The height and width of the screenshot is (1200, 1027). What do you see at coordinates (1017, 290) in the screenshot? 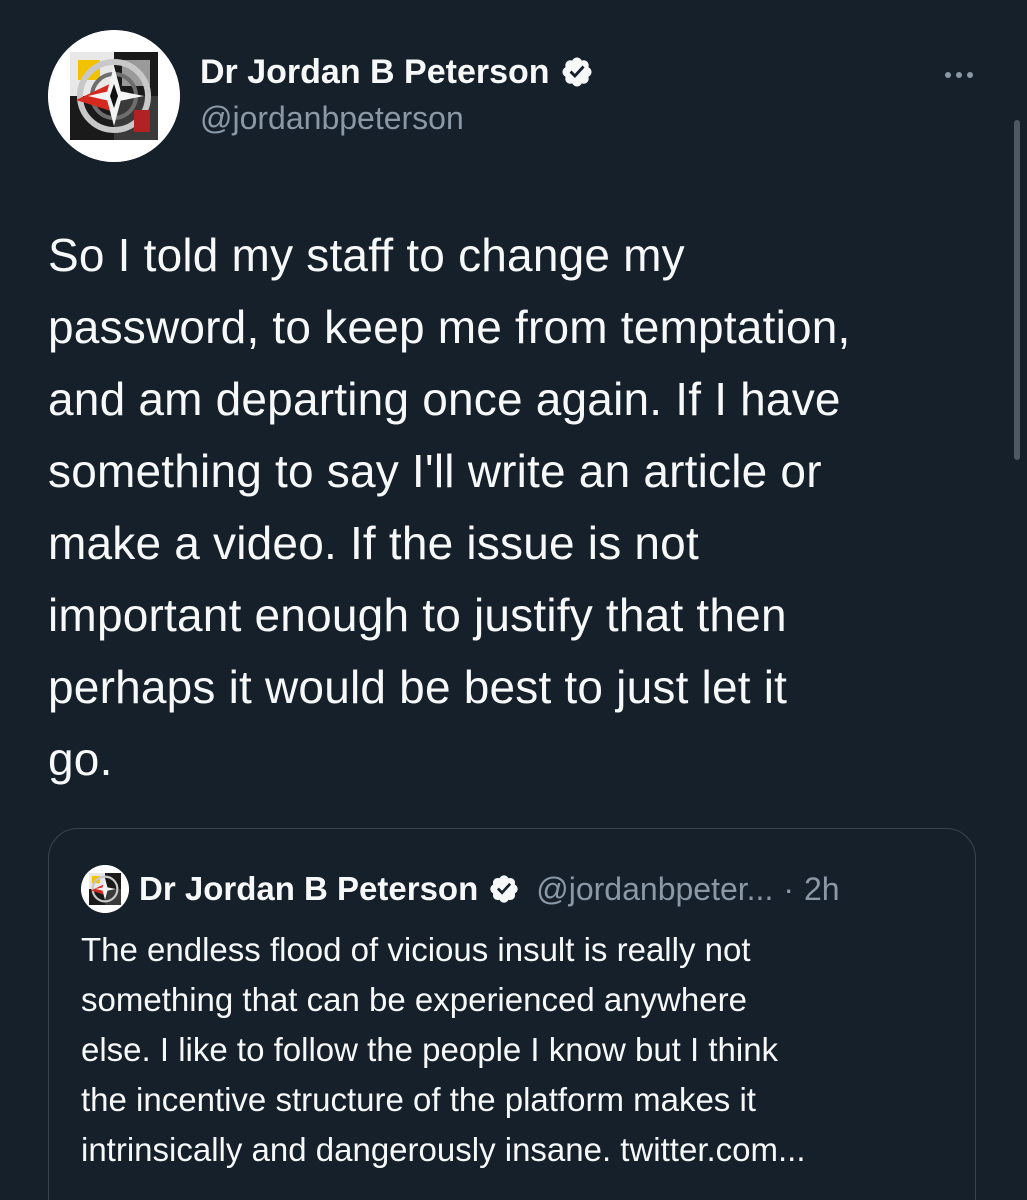
I see `scrollbar` at bounding box center [1017, 290].